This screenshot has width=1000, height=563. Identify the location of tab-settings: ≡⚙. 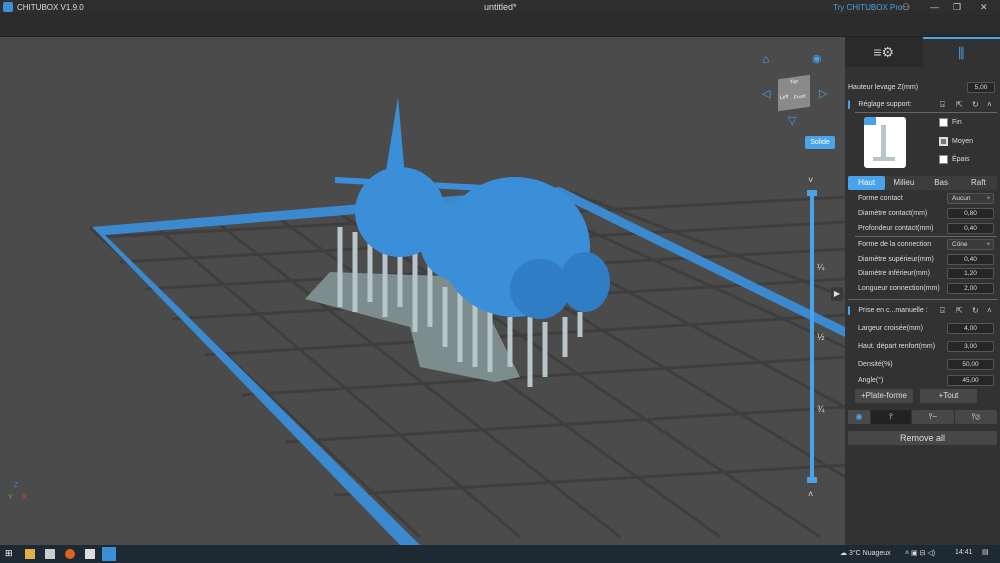
(884, 52).